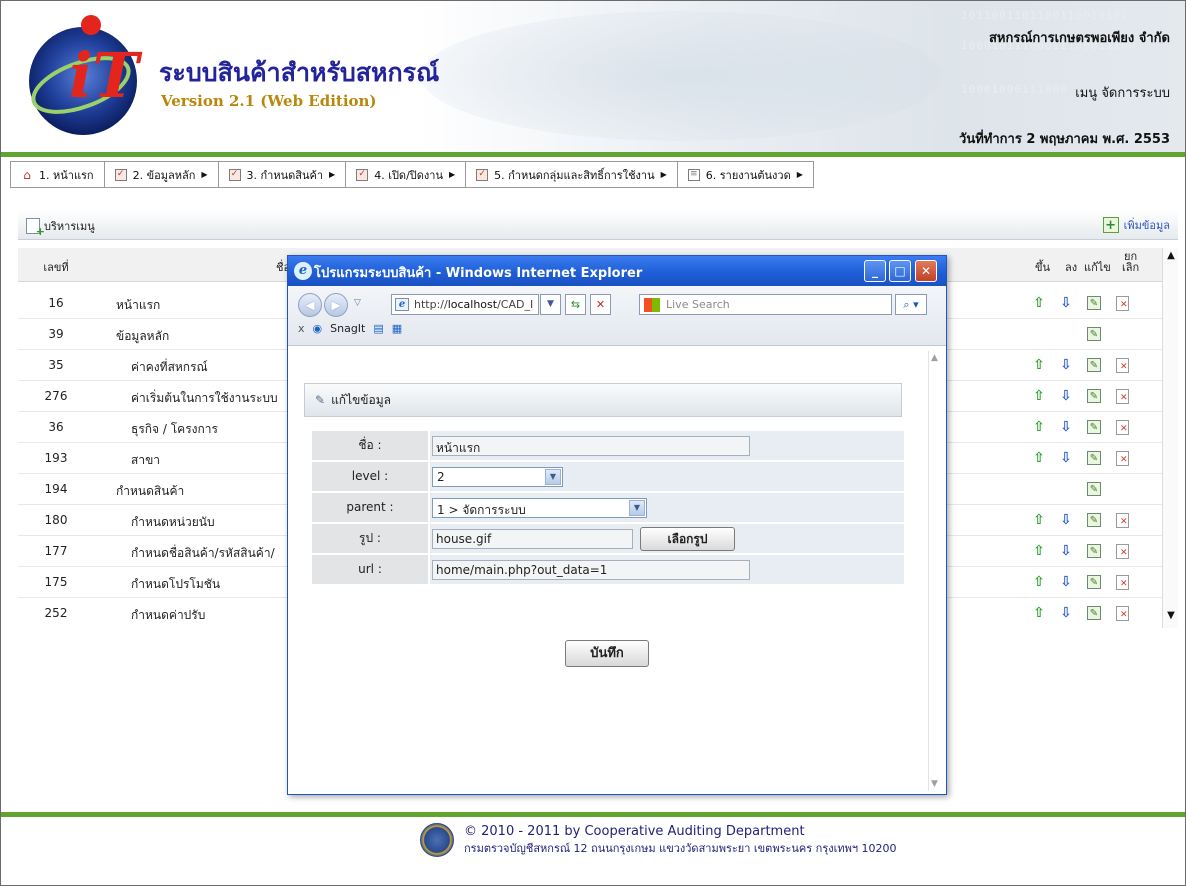  What do you see at coordinates (539, 508) in the screenshot?
I see `parent-select: 1 > จัดการระบบ ▼` at bounding box center [539, 508].